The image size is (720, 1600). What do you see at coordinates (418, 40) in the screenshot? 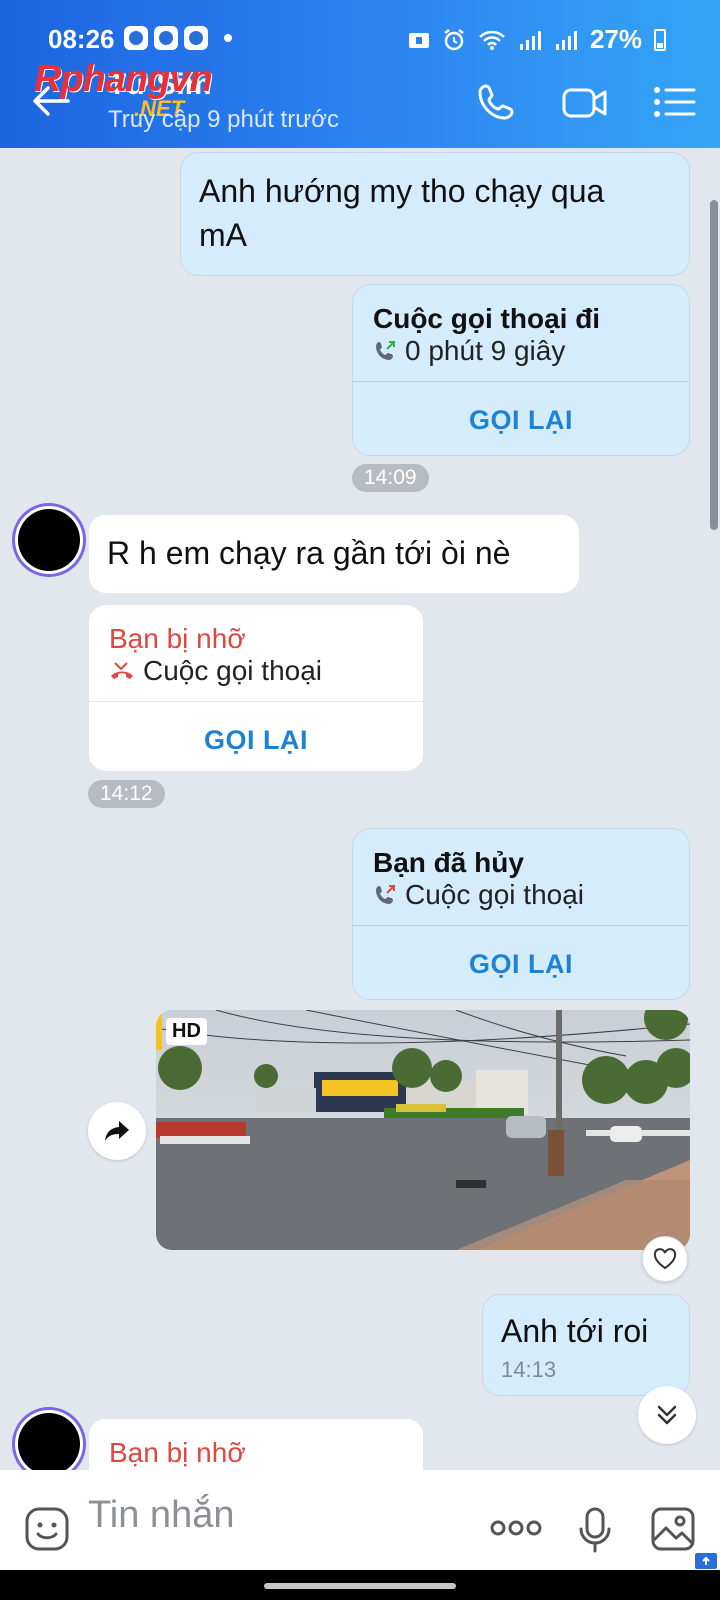
I see `folder-icon` at bounding box center [418, 40].